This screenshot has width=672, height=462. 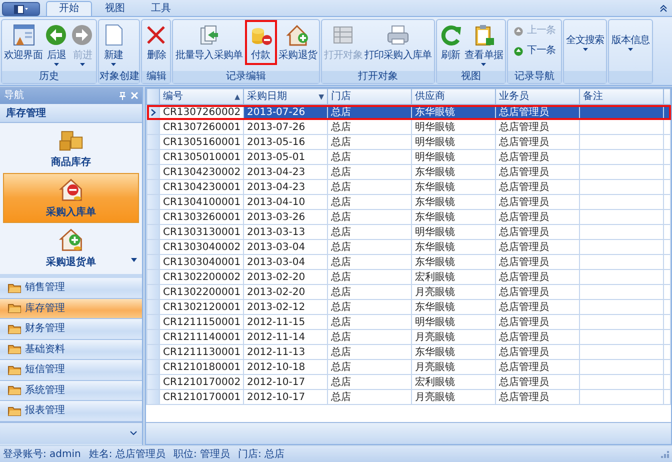 I want to click on table-cell: CR1305010001, so click(x=202, y=157).